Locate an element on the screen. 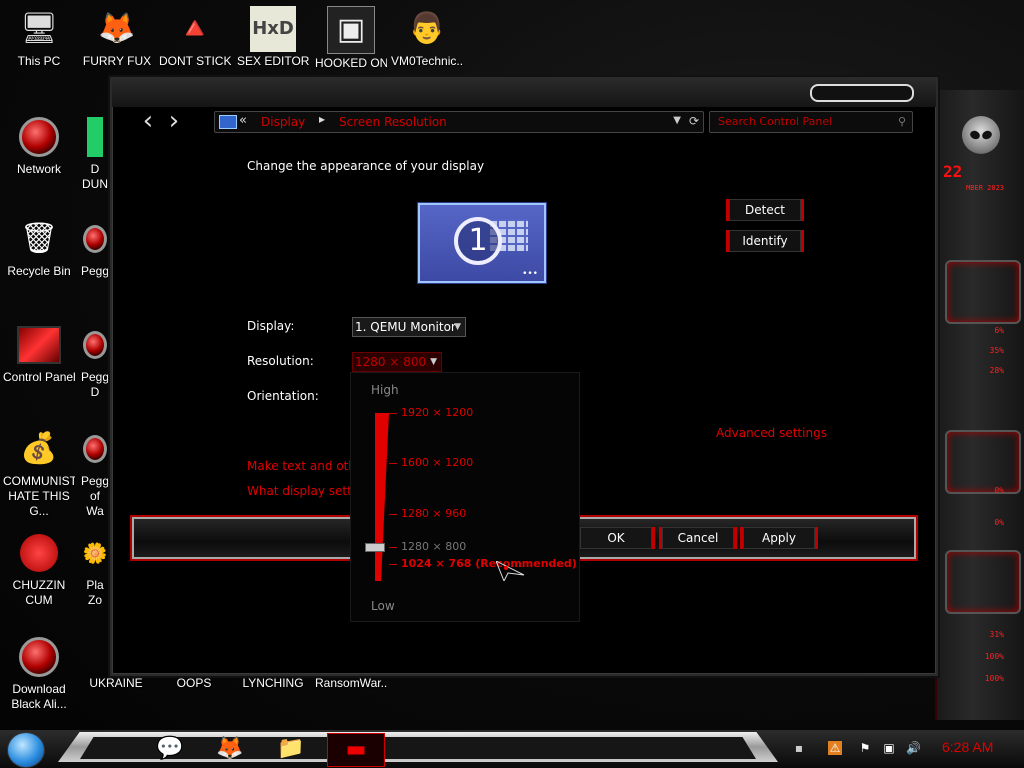  search-icon: ⚲ is located at coordinates (902, 121).